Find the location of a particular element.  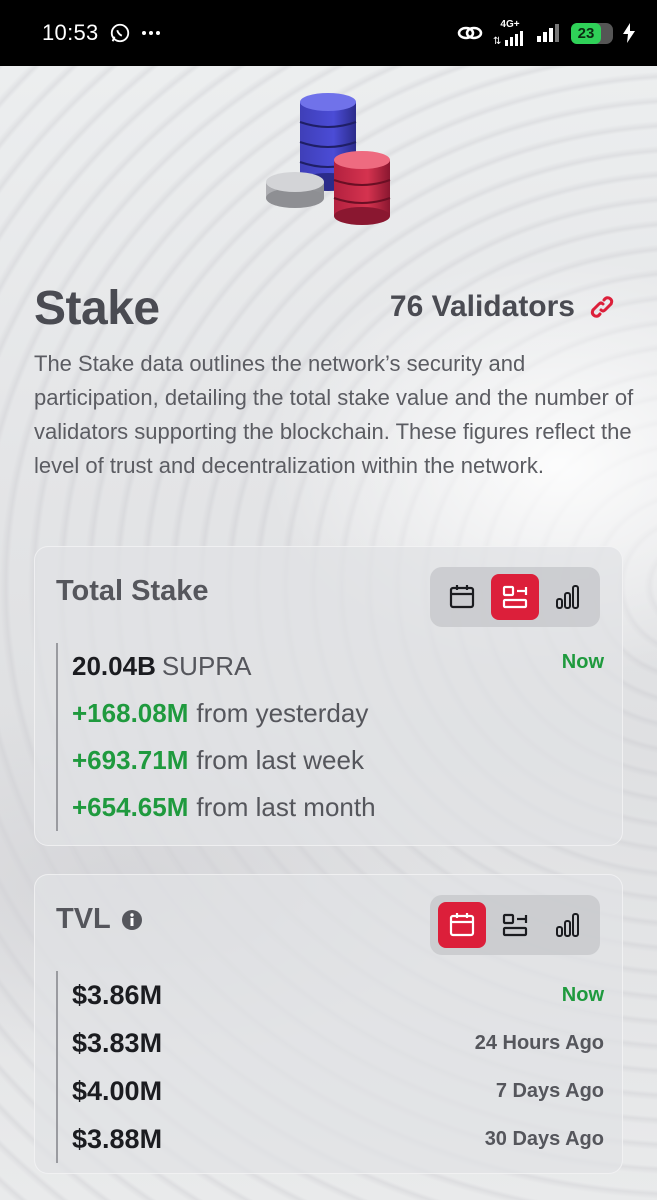

now-label: Now is located at coordinates (582, 662).